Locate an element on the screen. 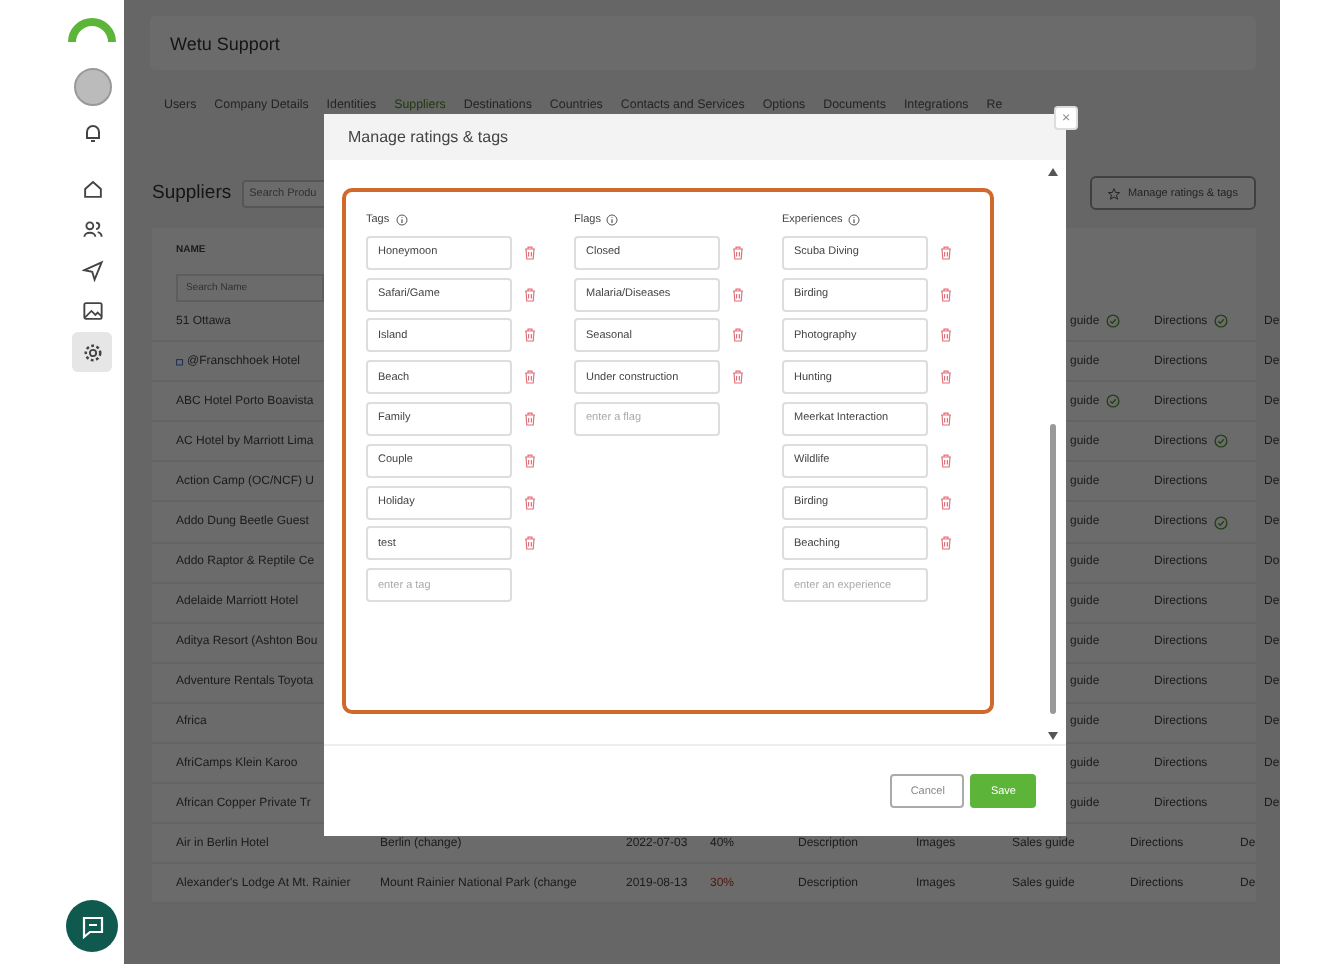  users-icon is located at coordinates (92, 229).